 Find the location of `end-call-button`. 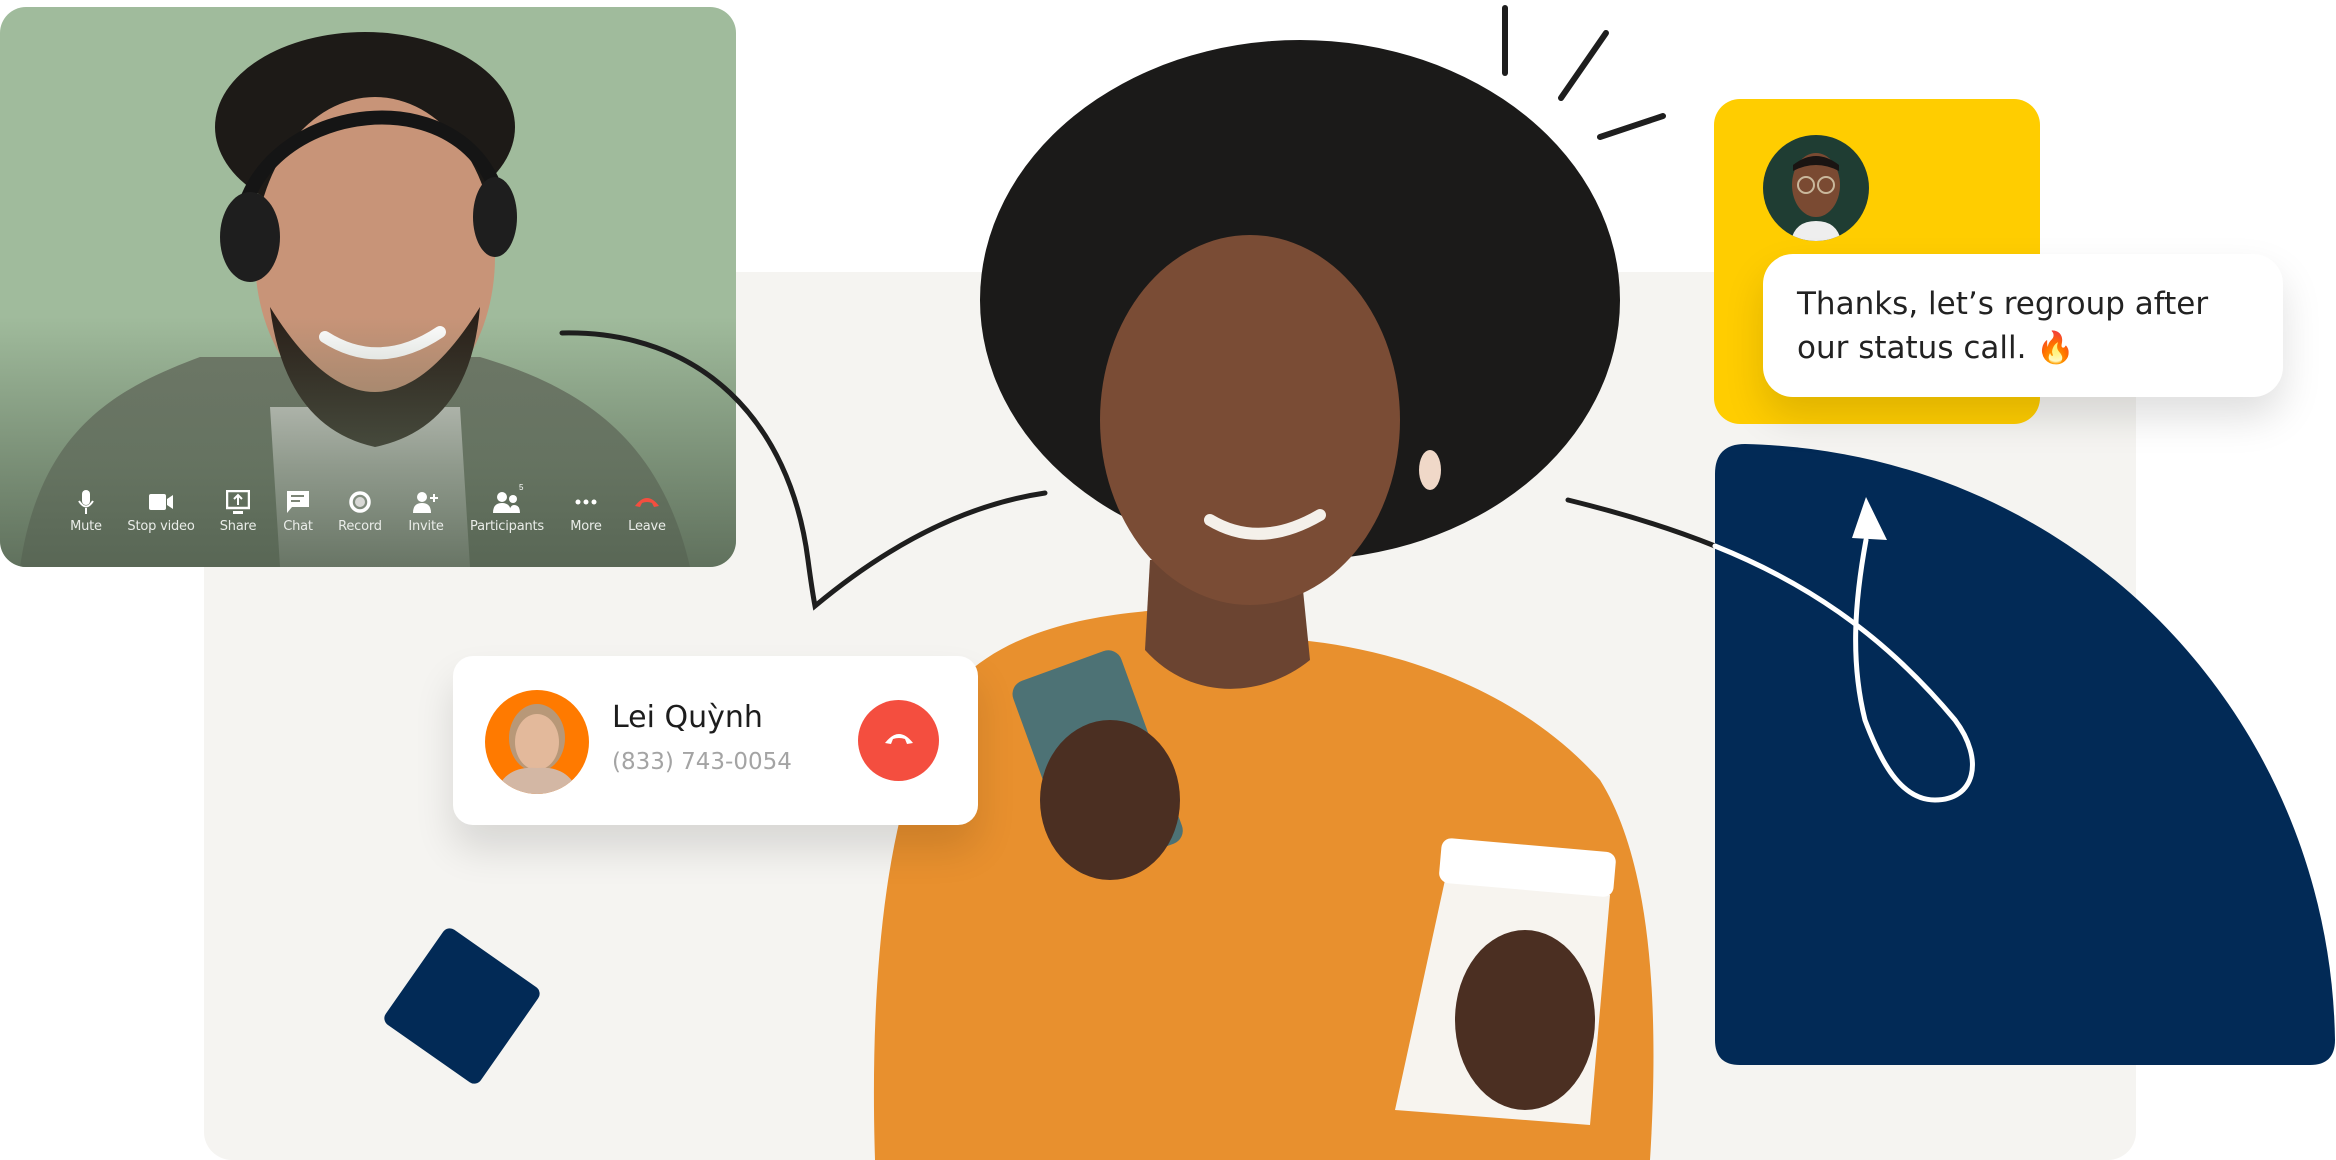

end-call-button is located at coordinates (898, 740).